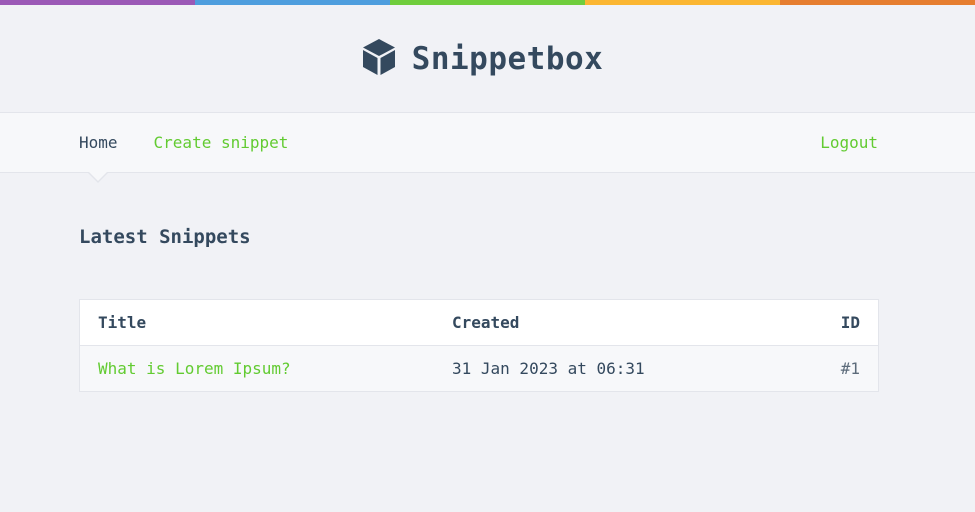 This screenshot has width=975, height=512. Describe the element at coordinates (850, 368) in the screenshot. I see `snippet-id: #1` at that location.